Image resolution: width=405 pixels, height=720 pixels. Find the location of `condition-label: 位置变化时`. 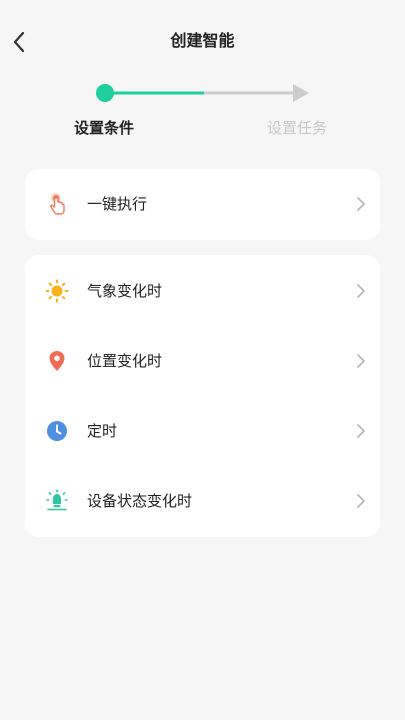

condition-label: 位置变化时 is located at coordinates (125, 361).